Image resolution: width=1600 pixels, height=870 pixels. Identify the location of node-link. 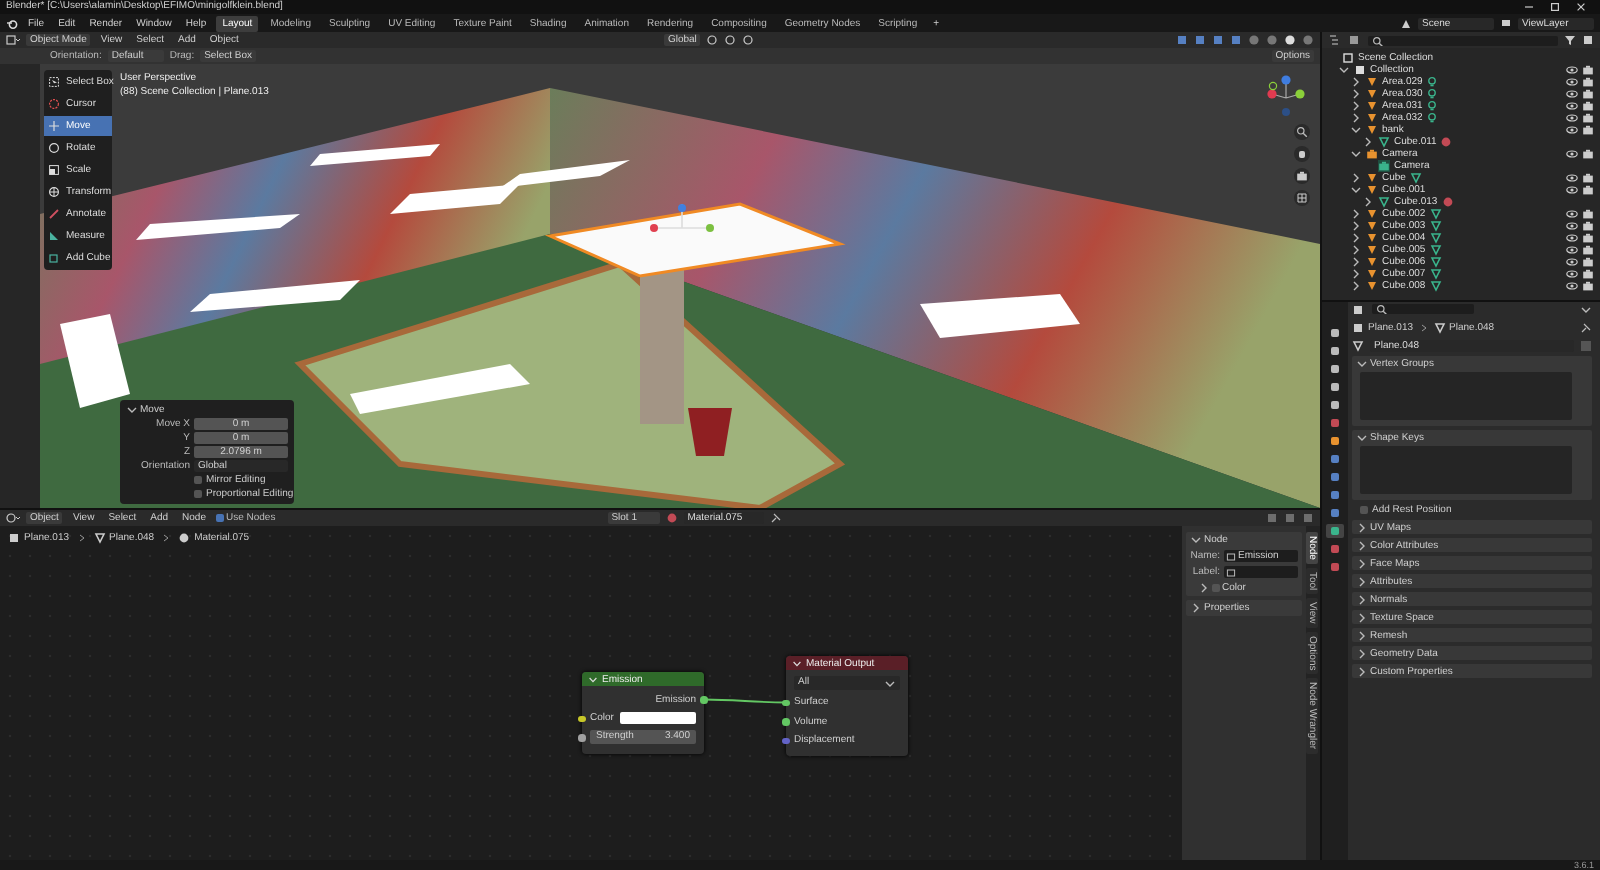
(745, 701).